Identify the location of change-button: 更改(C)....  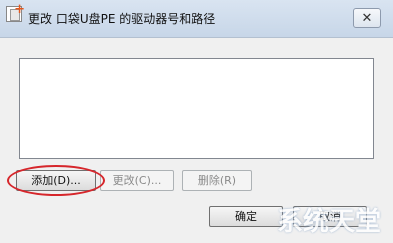
(137, 180).